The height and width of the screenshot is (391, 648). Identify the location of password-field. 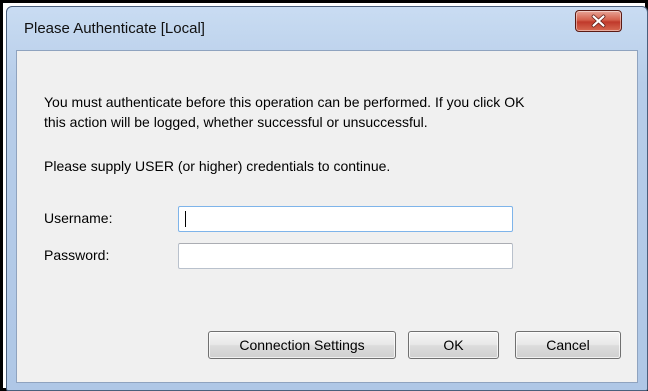
(345, 256).